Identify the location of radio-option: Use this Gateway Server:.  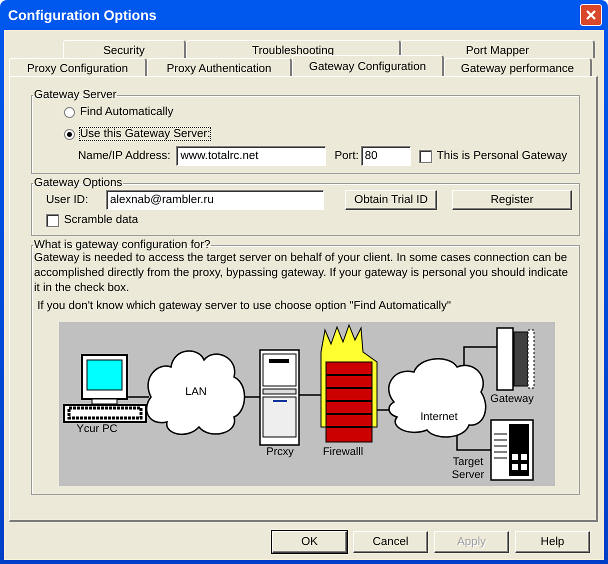
(129, 134).